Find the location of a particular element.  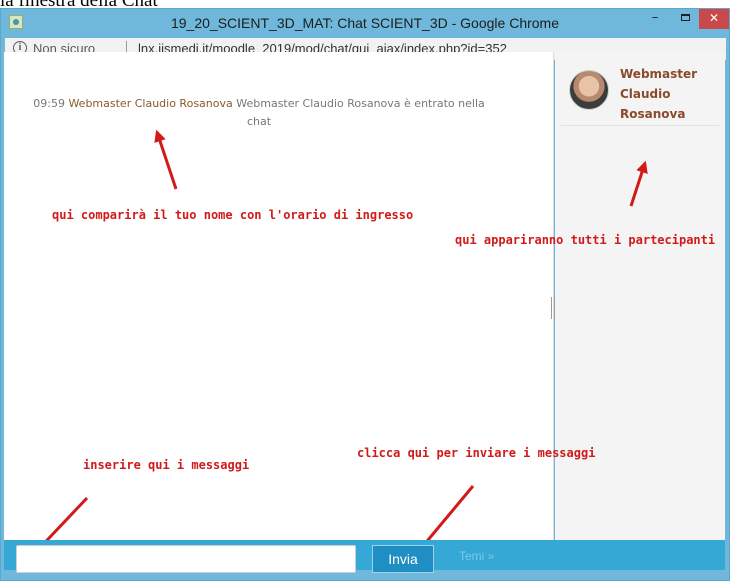

maximize-button is located at coordinates (685, 19).